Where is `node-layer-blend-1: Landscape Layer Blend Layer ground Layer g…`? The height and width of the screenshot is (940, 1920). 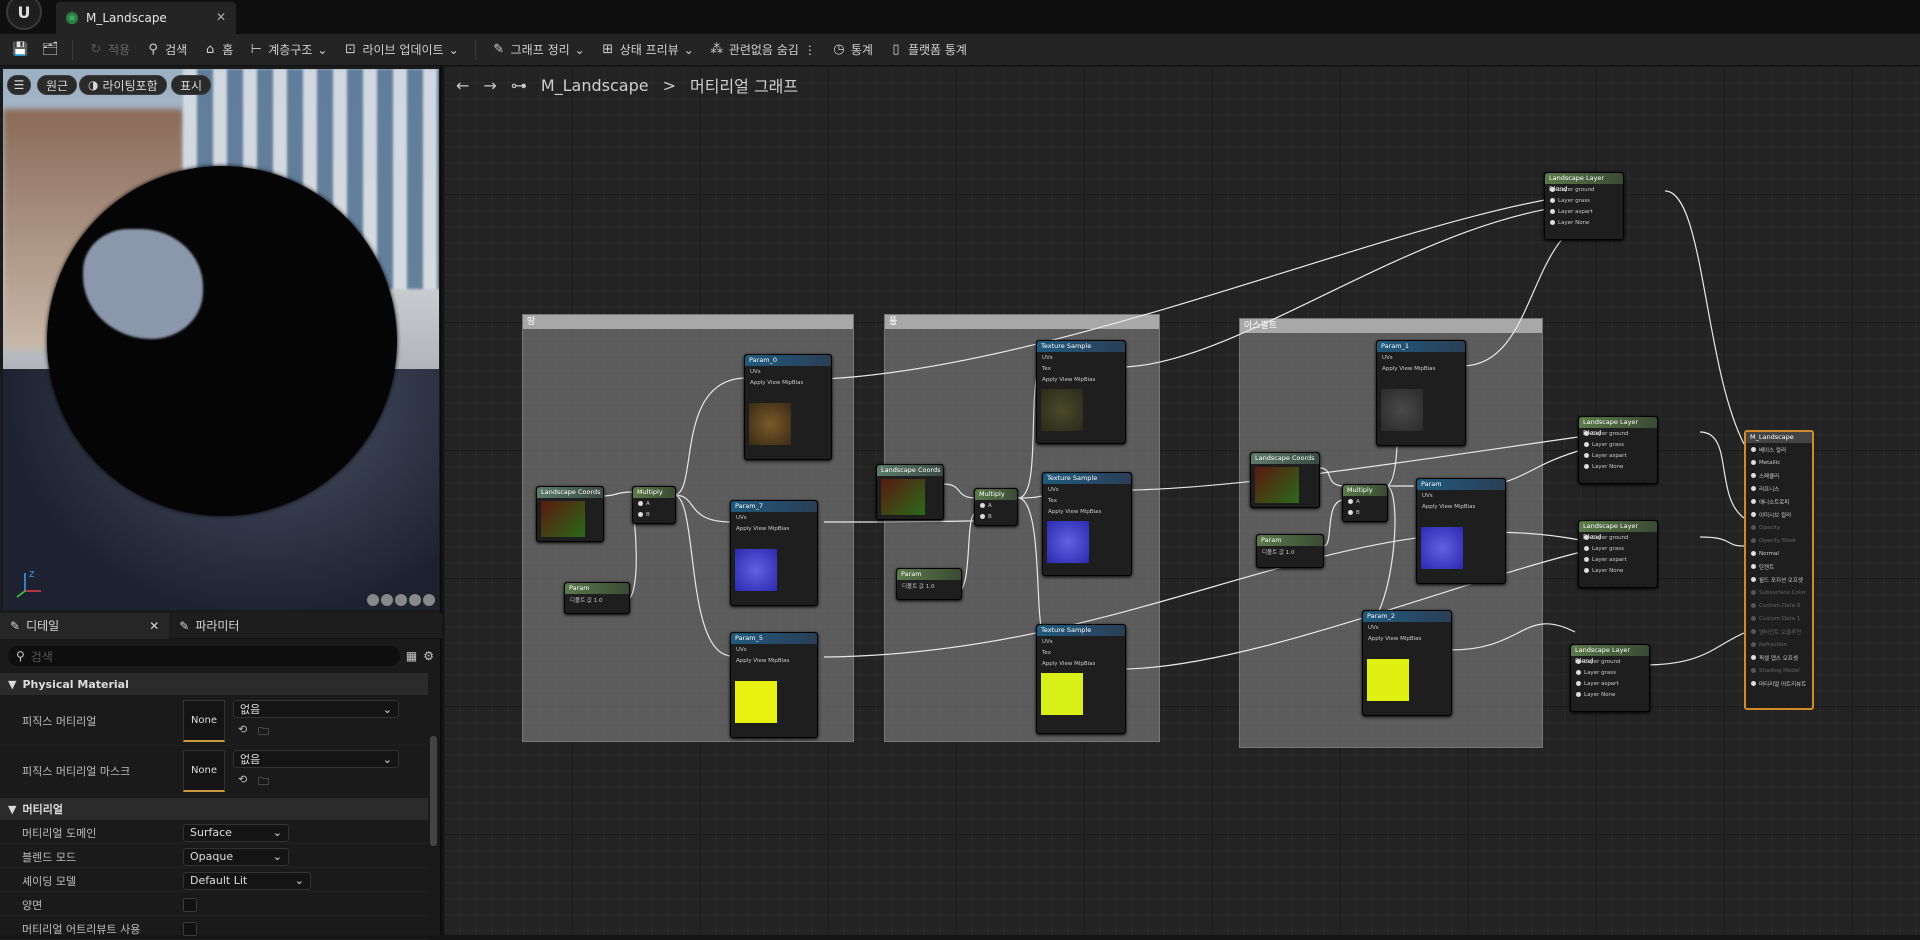 node-layer-blend-1: Landscape Layer Blend Layer ground Layer g… is located at coordinates (1584, 206).